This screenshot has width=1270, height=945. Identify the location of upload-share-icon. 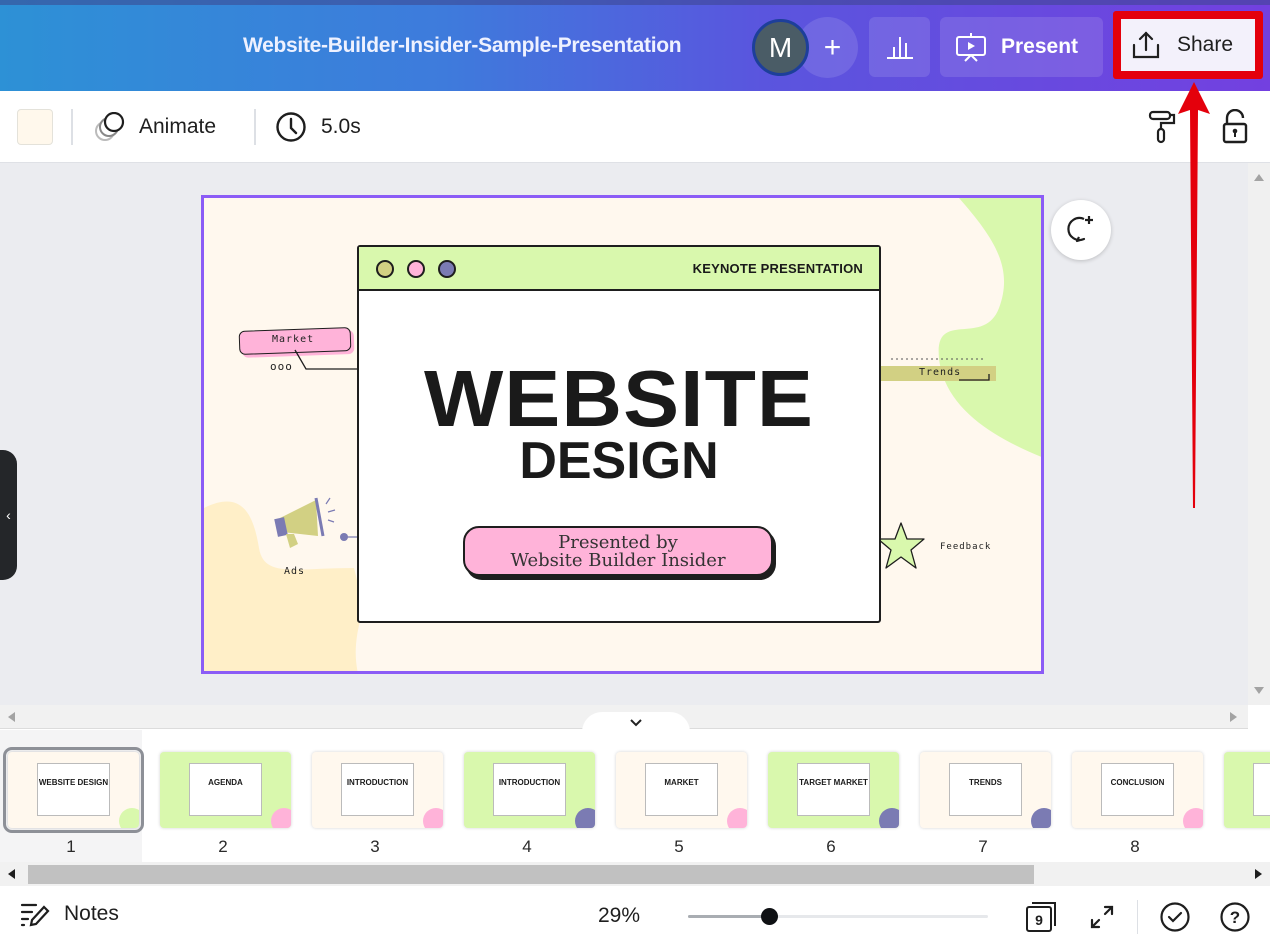
(1146, 45).